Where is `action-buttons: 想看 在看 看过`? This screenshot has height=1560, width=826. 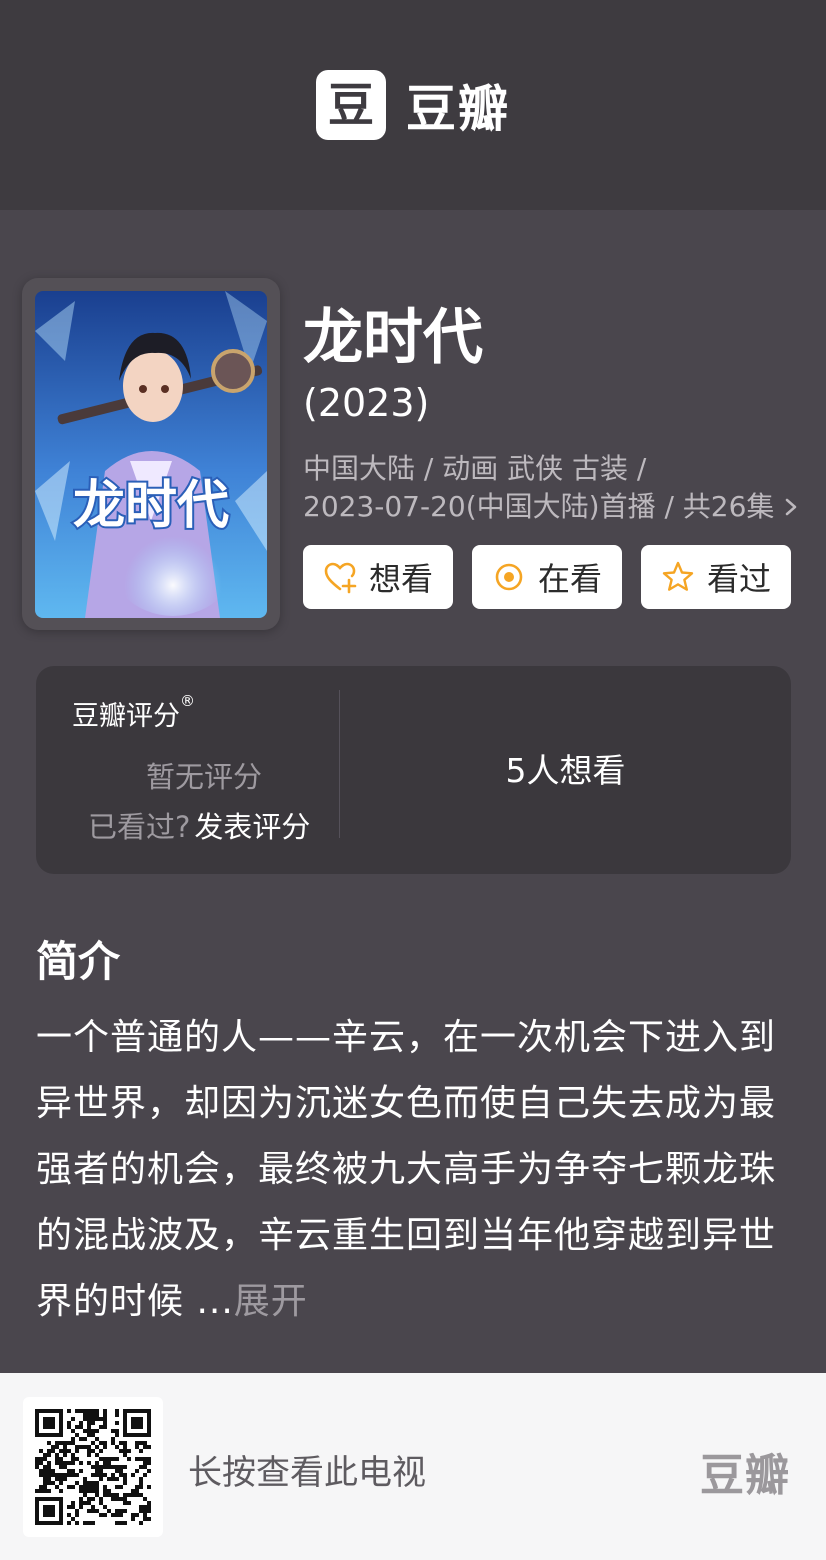
action-buttons: 想看 在看 看过 is located at coordinates (547, 577).